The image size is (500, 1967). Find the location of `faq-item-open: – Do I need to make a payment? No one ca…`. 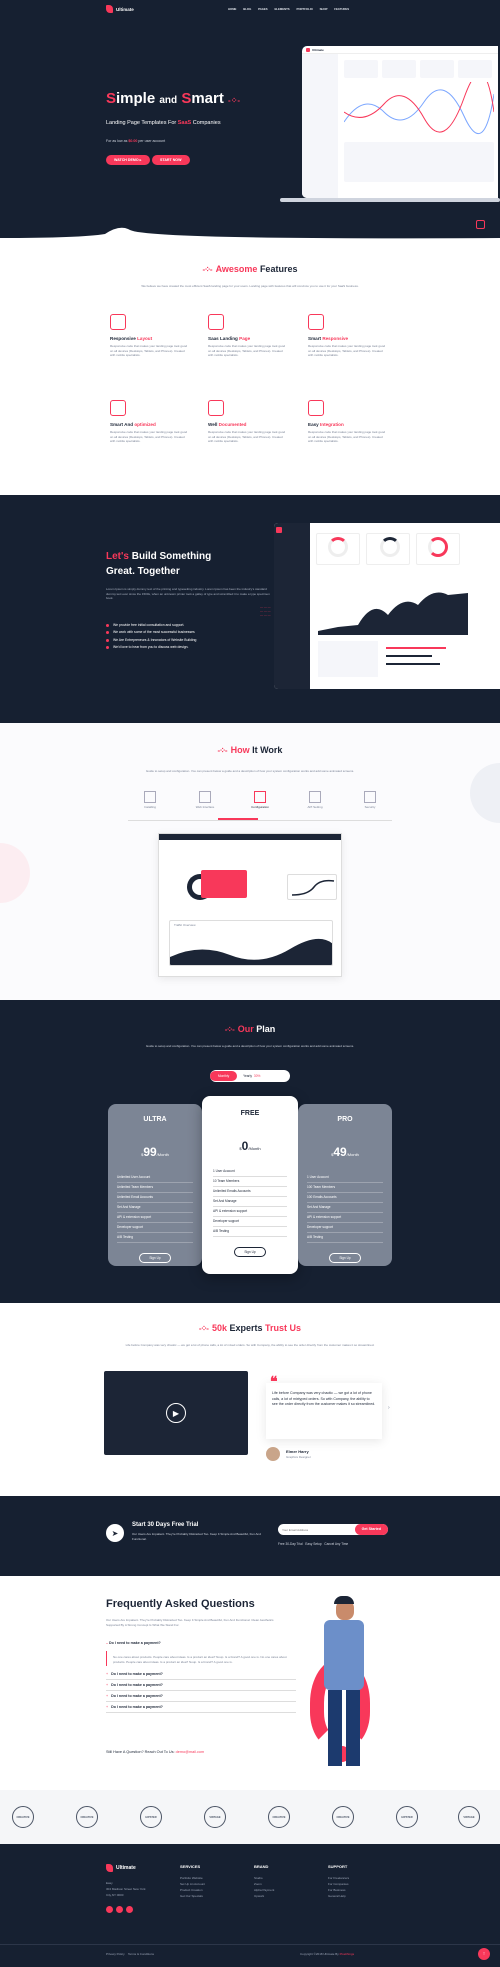

faq-item-open: – Do I need to make a payment? No one ca… is located at coordinates (201, 1653).